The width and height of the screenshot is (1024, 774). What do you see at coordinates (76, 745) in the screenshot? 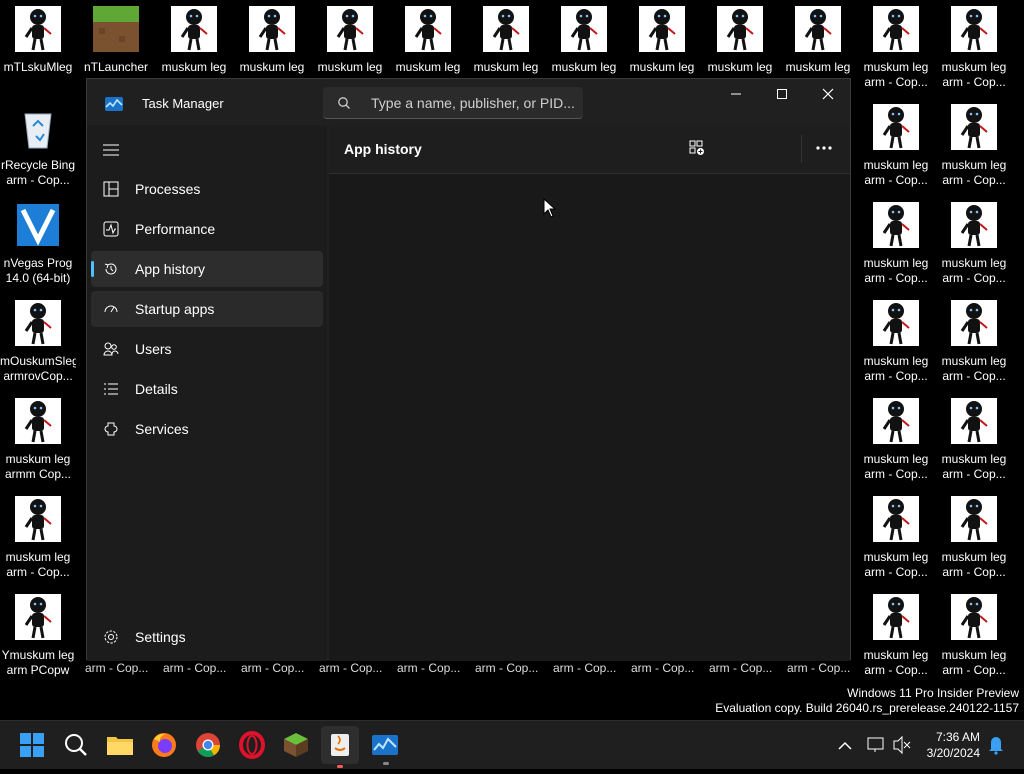
I see `search-button` at bounding box center [76, 745].